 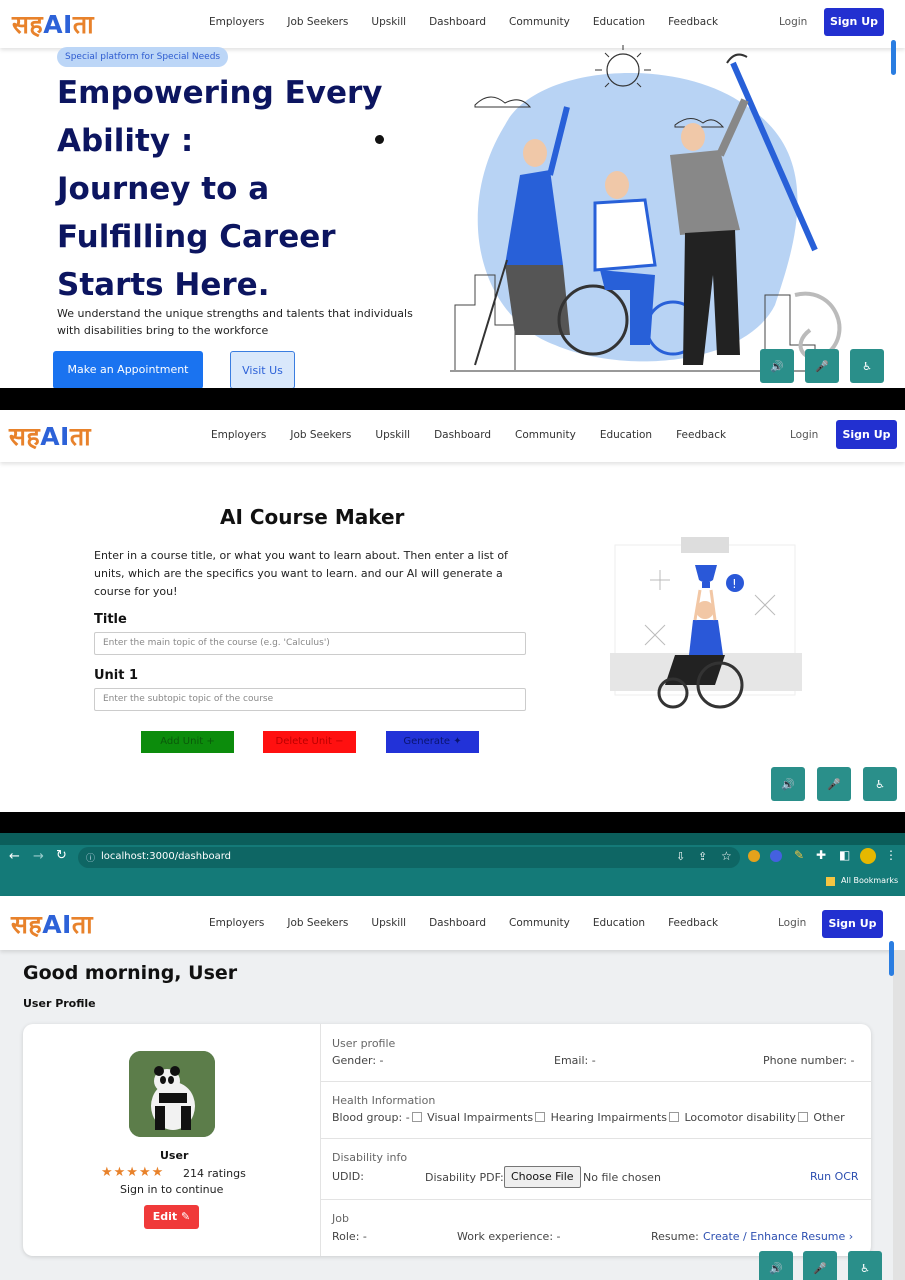 What do you see at coordinates (891, 855) in the screenshot?
I see `kebab-menu-icon: ⋮` at bounding box center [891, 855].